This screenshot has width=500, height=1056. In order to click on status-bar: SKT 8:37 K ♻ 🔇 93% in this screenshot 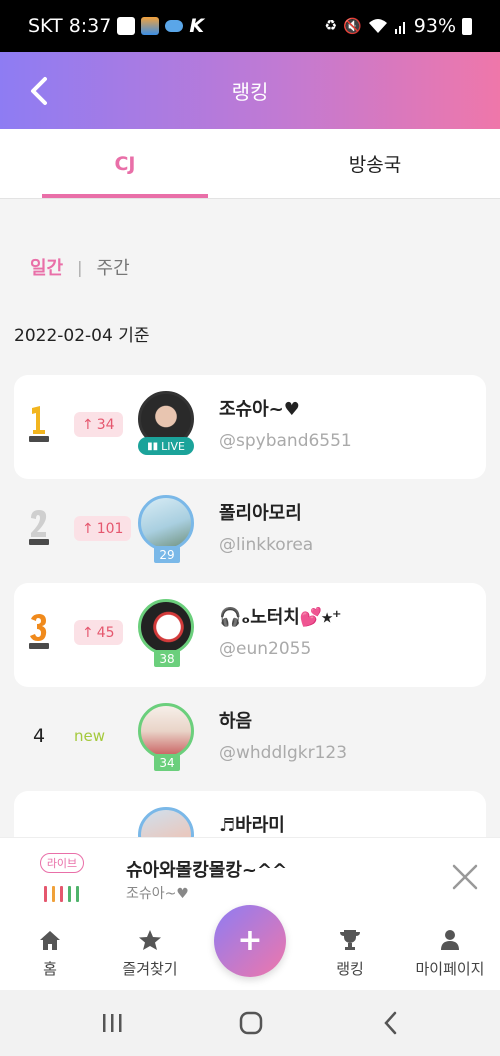, I will do `click(250, 26)`.